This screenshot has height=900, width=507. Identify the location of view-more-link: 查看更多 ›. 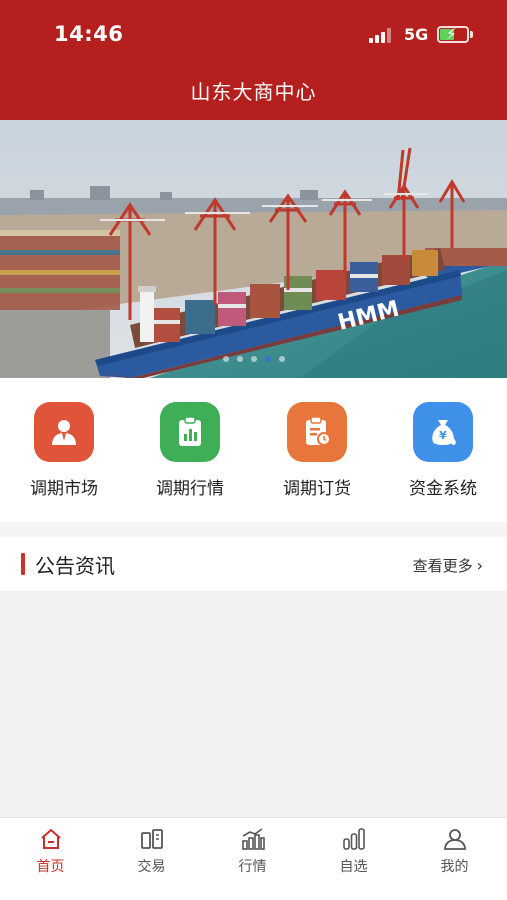
(448, 565).